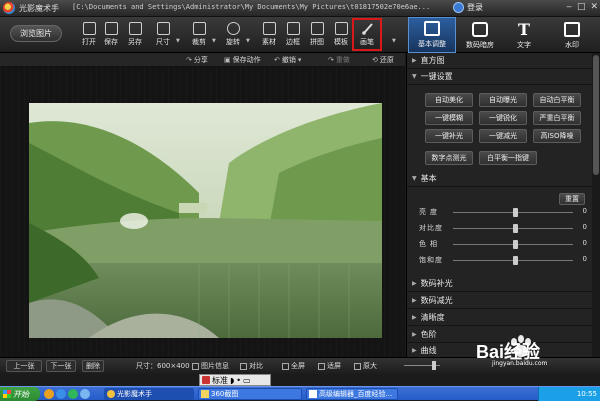 This screenshot has height=401, width=600. Describe the element at coordinates (480, 35) in the screenshot. I see `tab-digital-darkroom: 数码暗房` at that location.